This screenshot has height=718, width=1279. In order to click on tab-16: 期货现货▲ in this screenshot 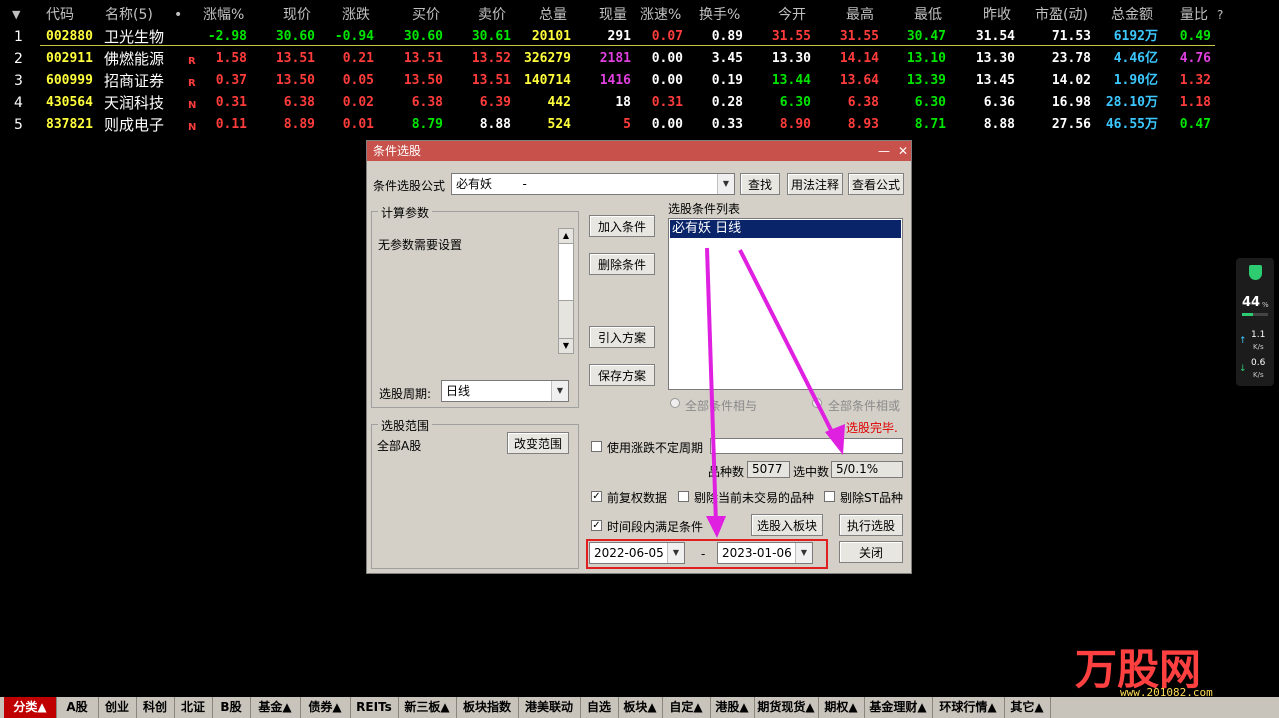, I will do `click(786, 707)`.